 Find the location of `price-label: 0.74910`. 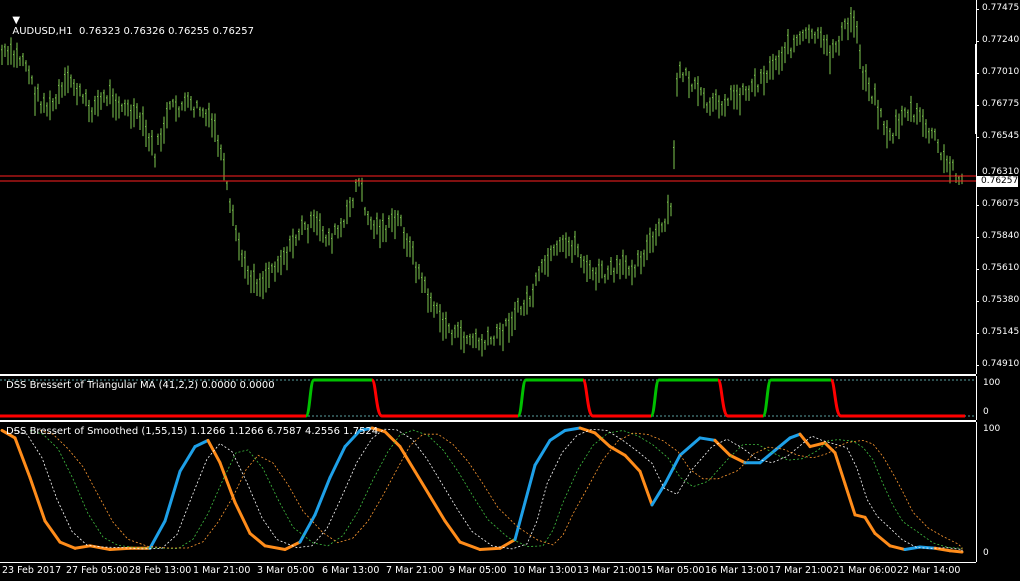

price-label: 0.74910 is located at coordinates (1001, 364).